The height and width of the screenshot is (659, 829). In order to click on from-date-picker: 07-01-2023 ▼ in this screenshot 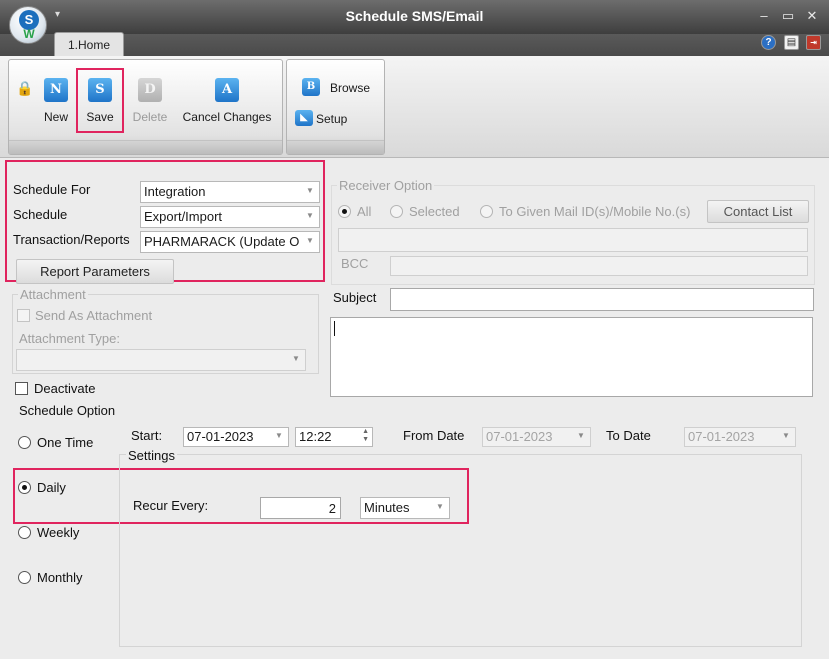, I will do `click(536, 437)`.